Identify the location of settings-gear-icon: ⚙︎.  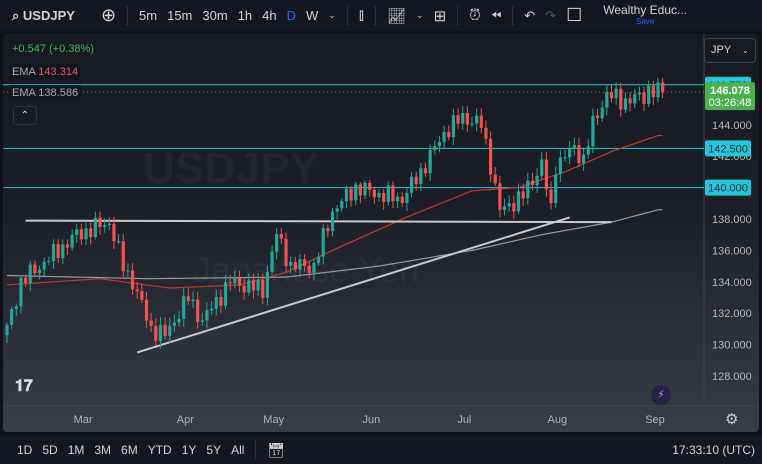
(731, 419).